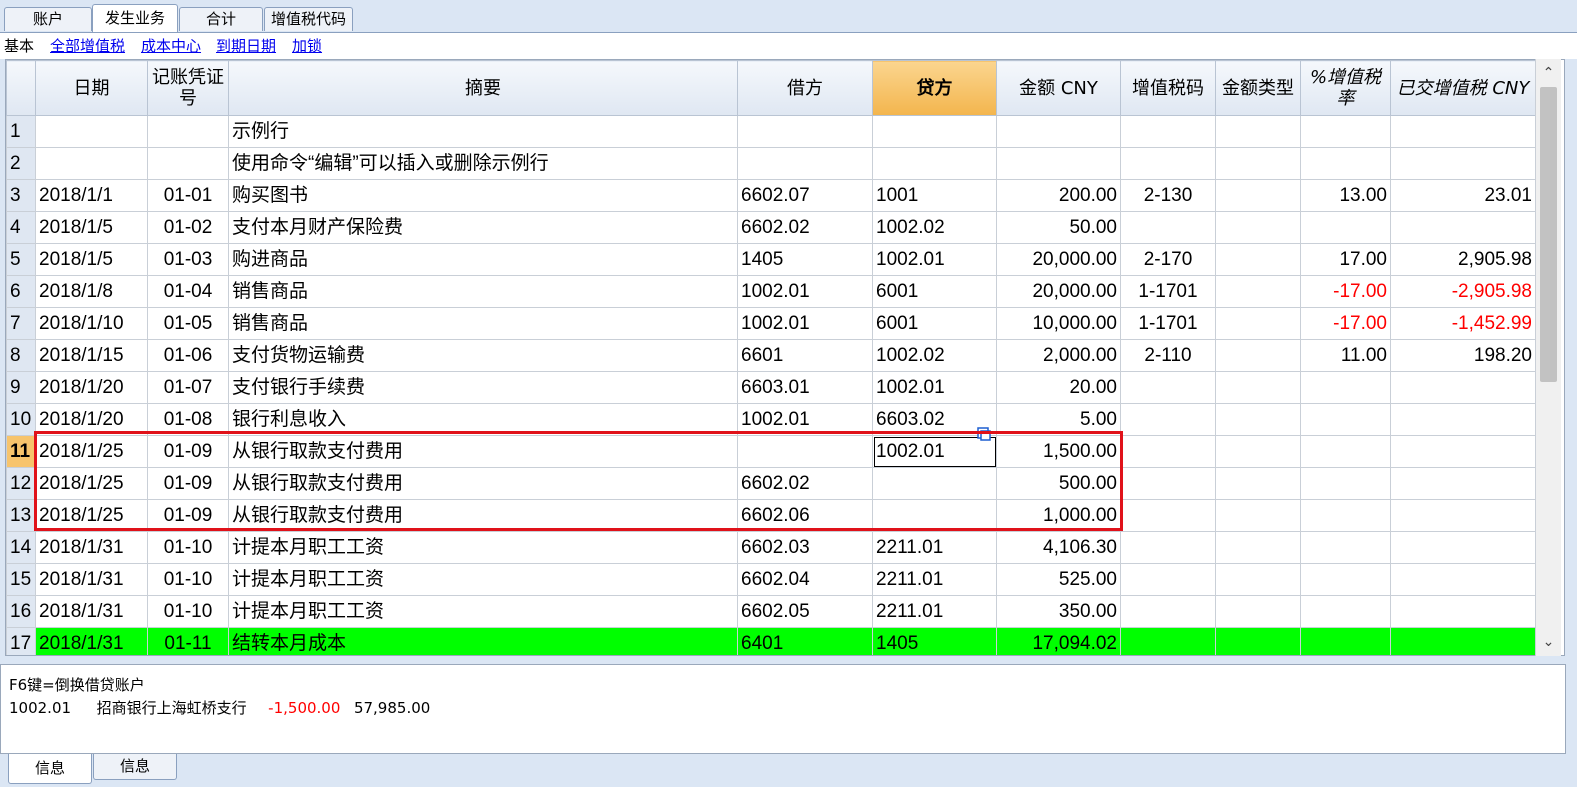 This screenshot has width=1577, height=787. What do you see at coordinates (1168, 259) in the screenshot?
I see `cell-vat-code: 2-170` at bounding box center [1168, 259].